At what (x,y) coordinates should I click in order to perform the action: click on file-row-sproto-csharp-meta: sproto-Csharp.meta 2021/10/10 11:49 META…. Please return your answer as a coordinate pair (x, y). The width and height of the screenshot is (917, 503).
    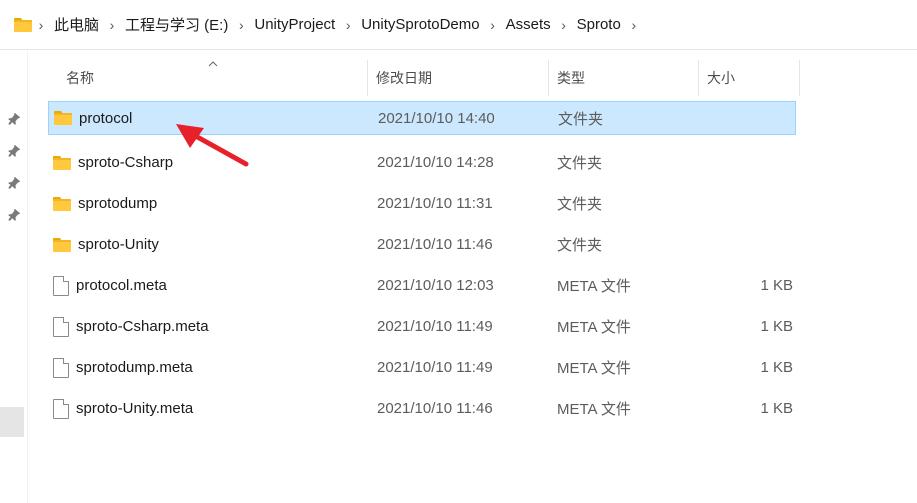
    Looking at the image, I should click on (424, 326).